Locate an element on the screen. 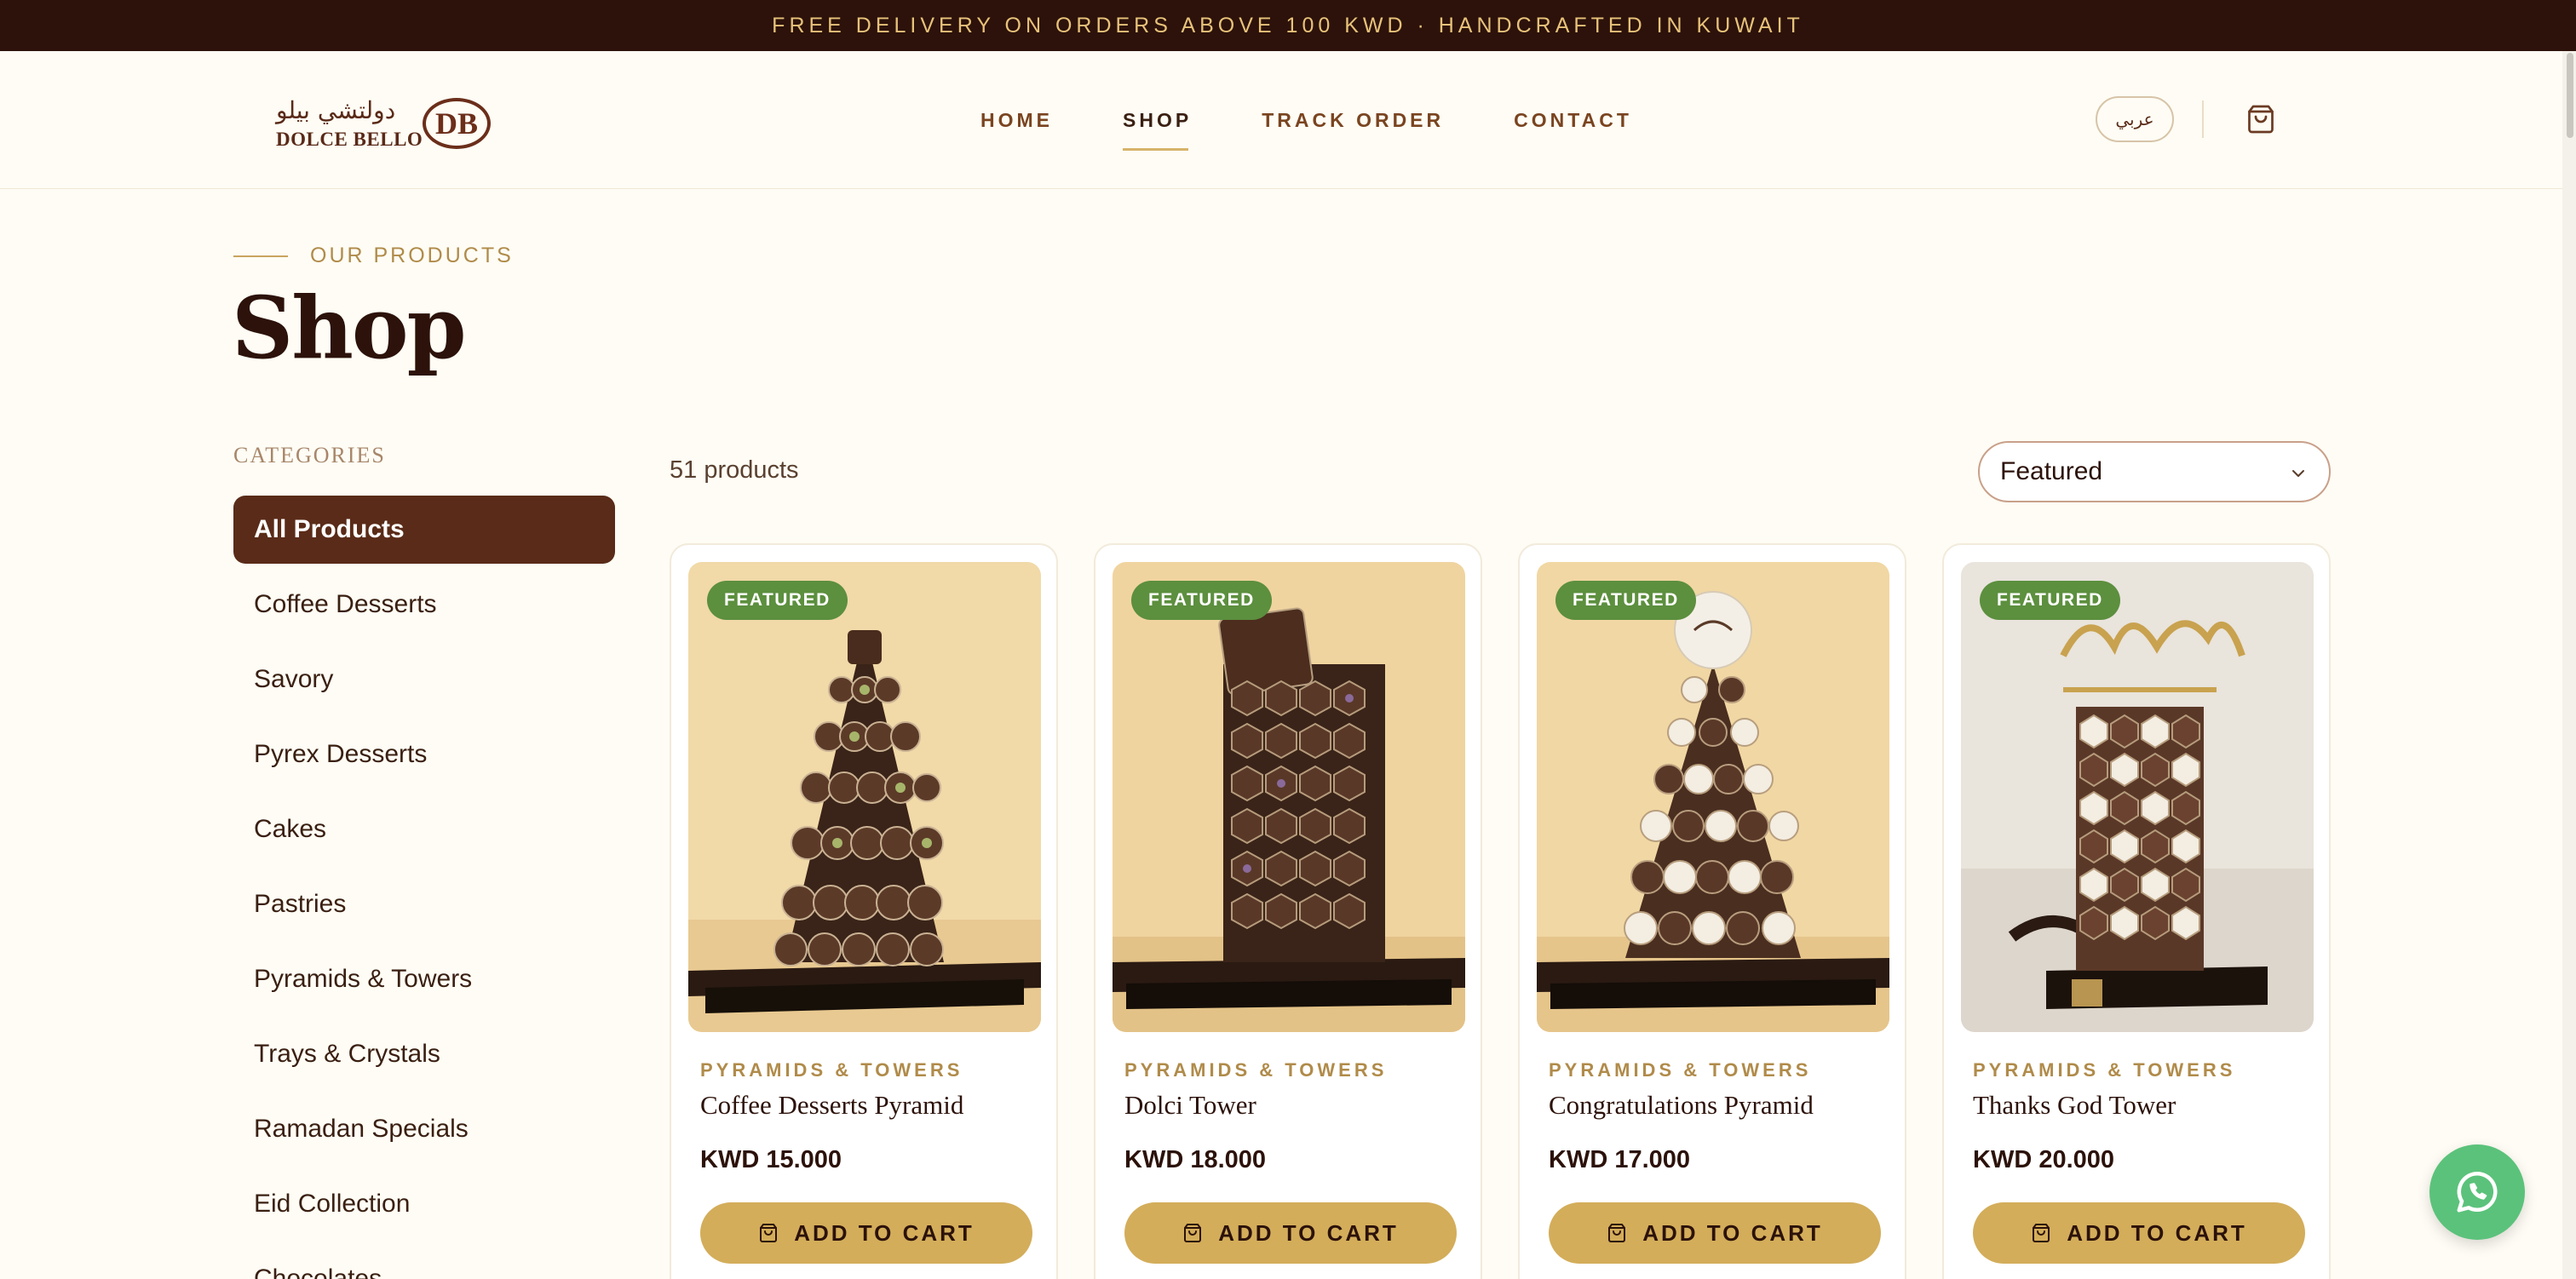 This screenshot has width=2576, height=1279. eyebrow-text: OUR PRODUCTS is located at coordinates (412, 255).